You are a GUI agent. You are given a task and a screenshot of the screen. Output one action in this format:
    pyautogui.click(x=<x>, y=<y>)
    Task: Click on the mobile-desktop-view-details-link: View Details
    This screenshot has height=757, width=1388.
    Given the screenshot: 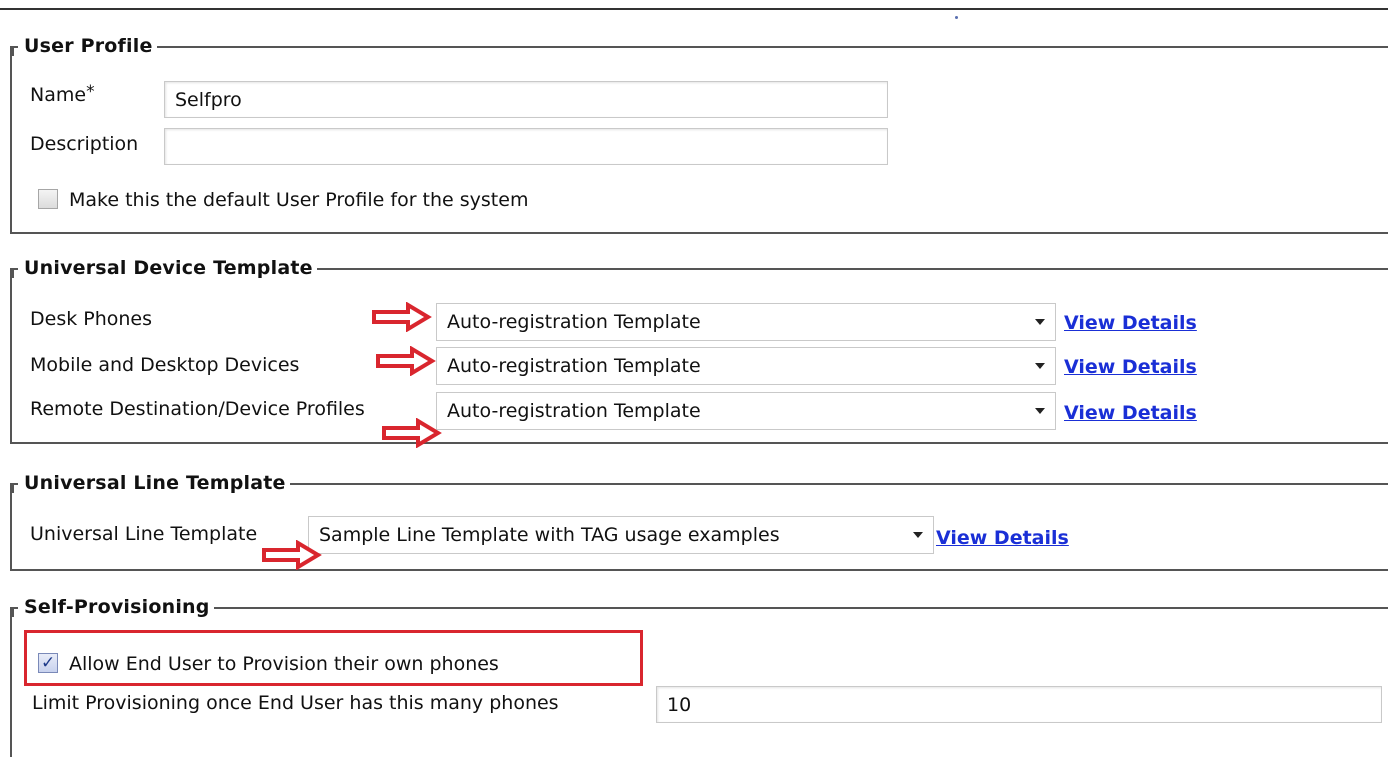 What is the action you would take?
    pyautogui.click(x=1130, y=367)
    